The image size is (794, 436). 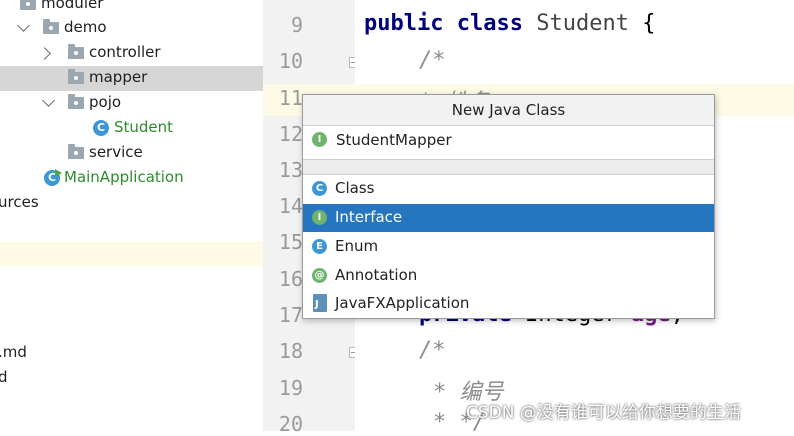 I want to click on tree-item-student: C Student, so click(x=131, y=128).